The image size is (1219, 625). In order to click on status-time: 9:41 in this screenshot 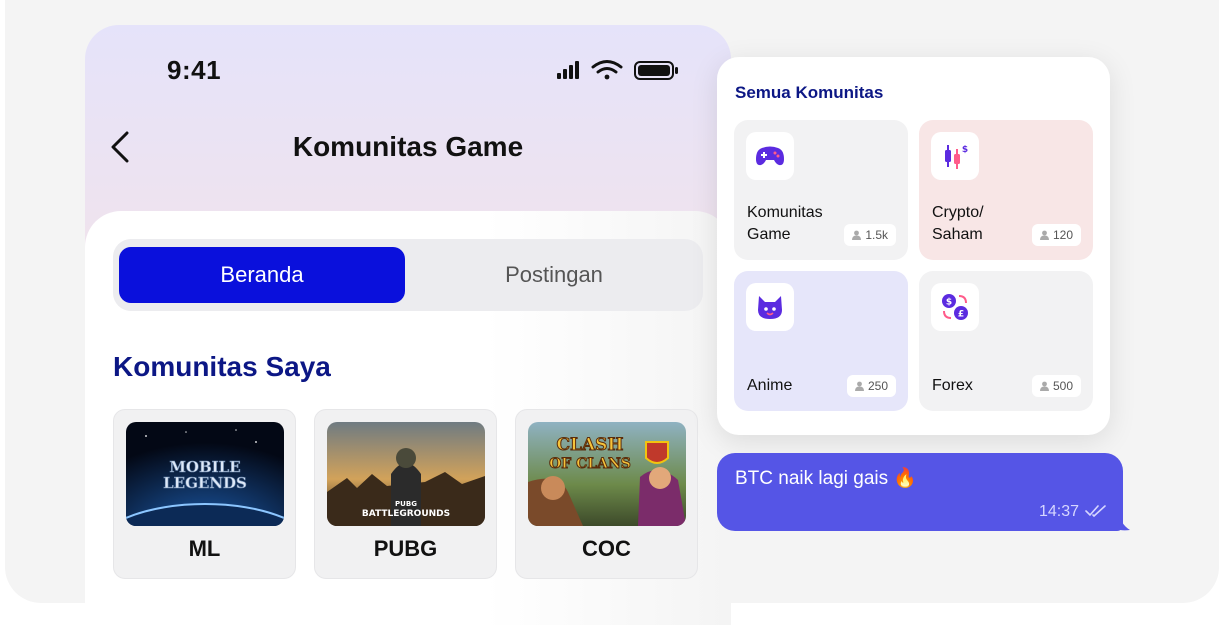, I will do `click(194, 70)`.